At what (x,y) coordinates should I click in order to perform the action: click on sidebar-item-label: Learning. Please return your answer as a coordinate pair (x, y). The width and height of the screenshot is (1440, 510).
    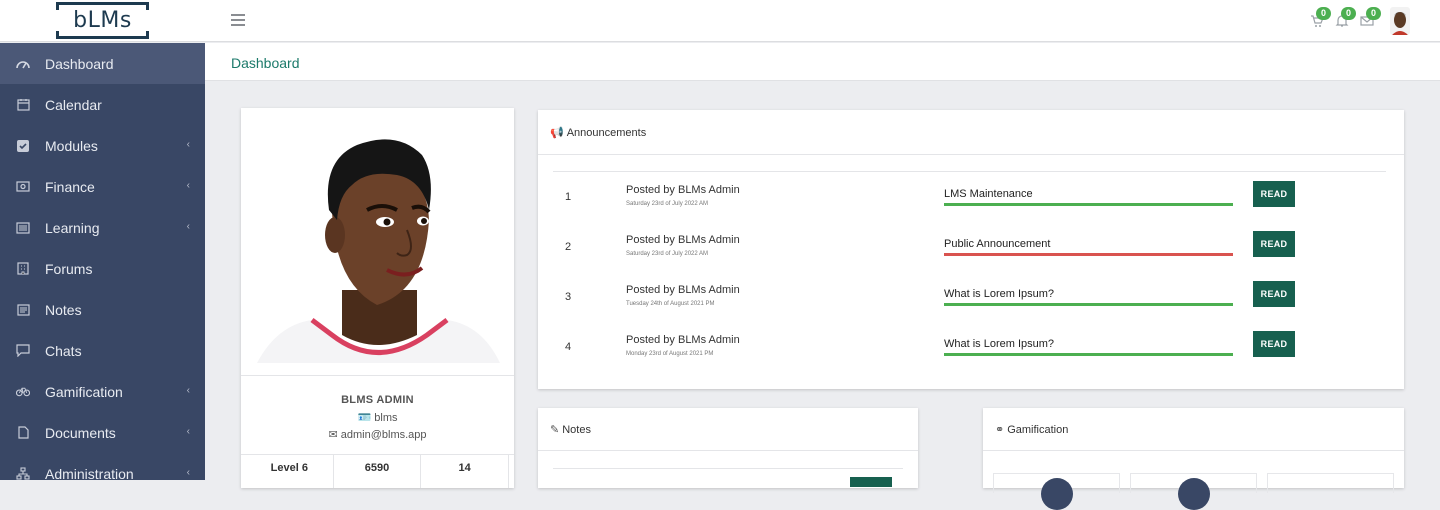
    Looking at the image, I should click on (72, 227).